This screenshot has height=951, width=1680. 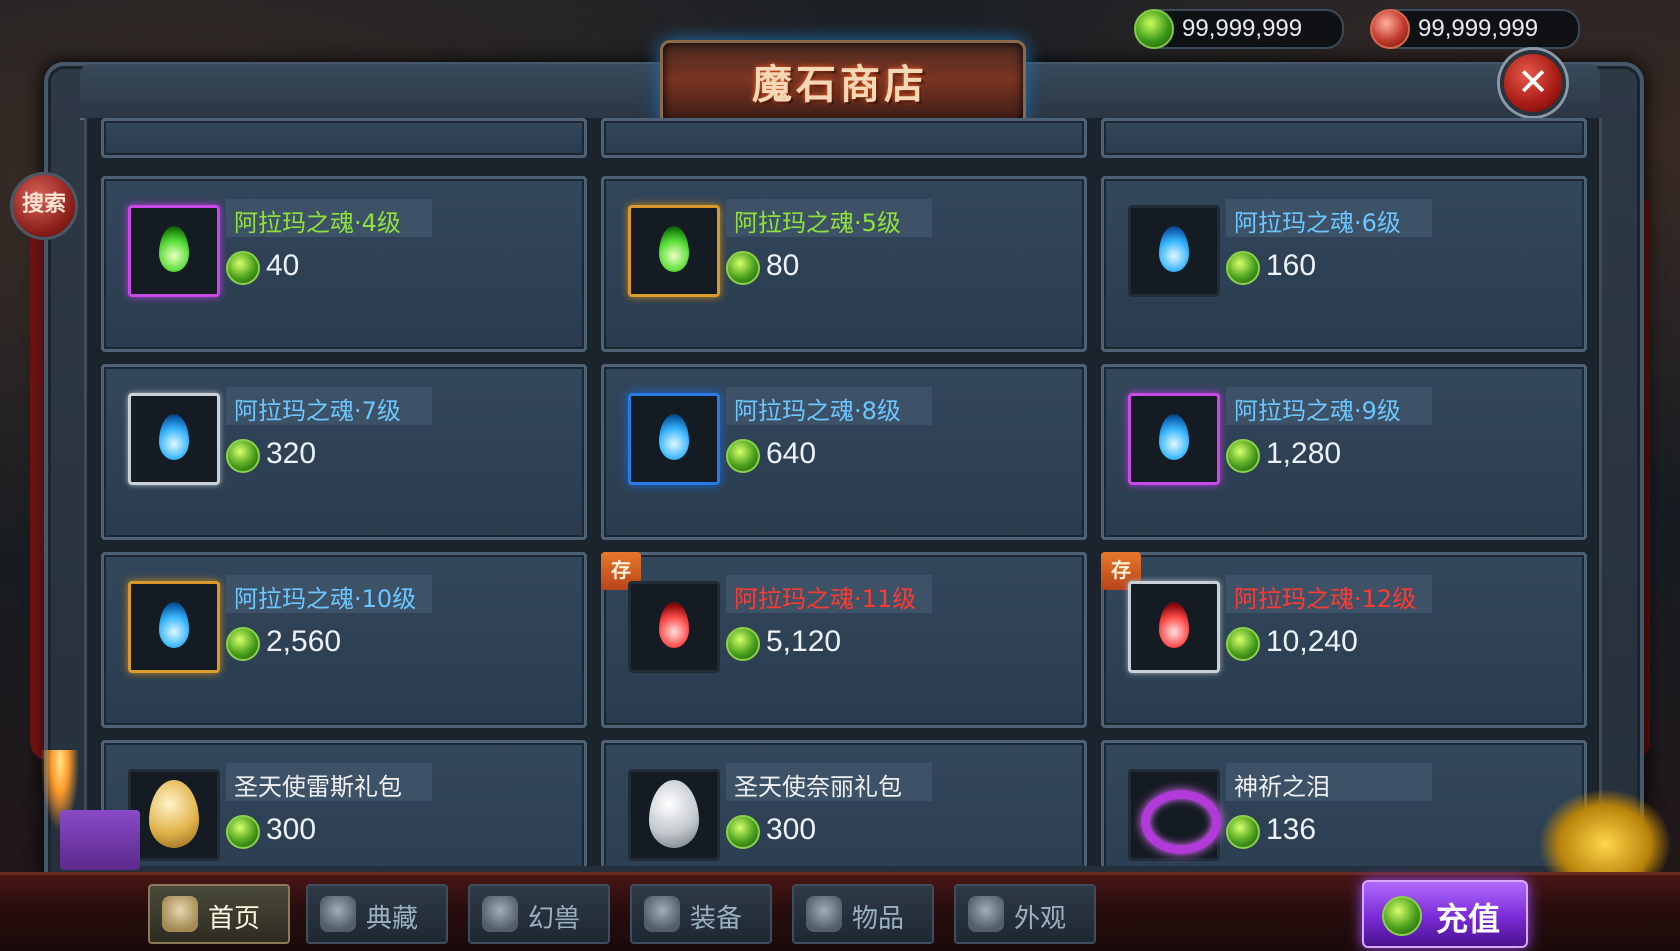 I want to click on gold-pile-decoration, so click(x=1605, y=835).